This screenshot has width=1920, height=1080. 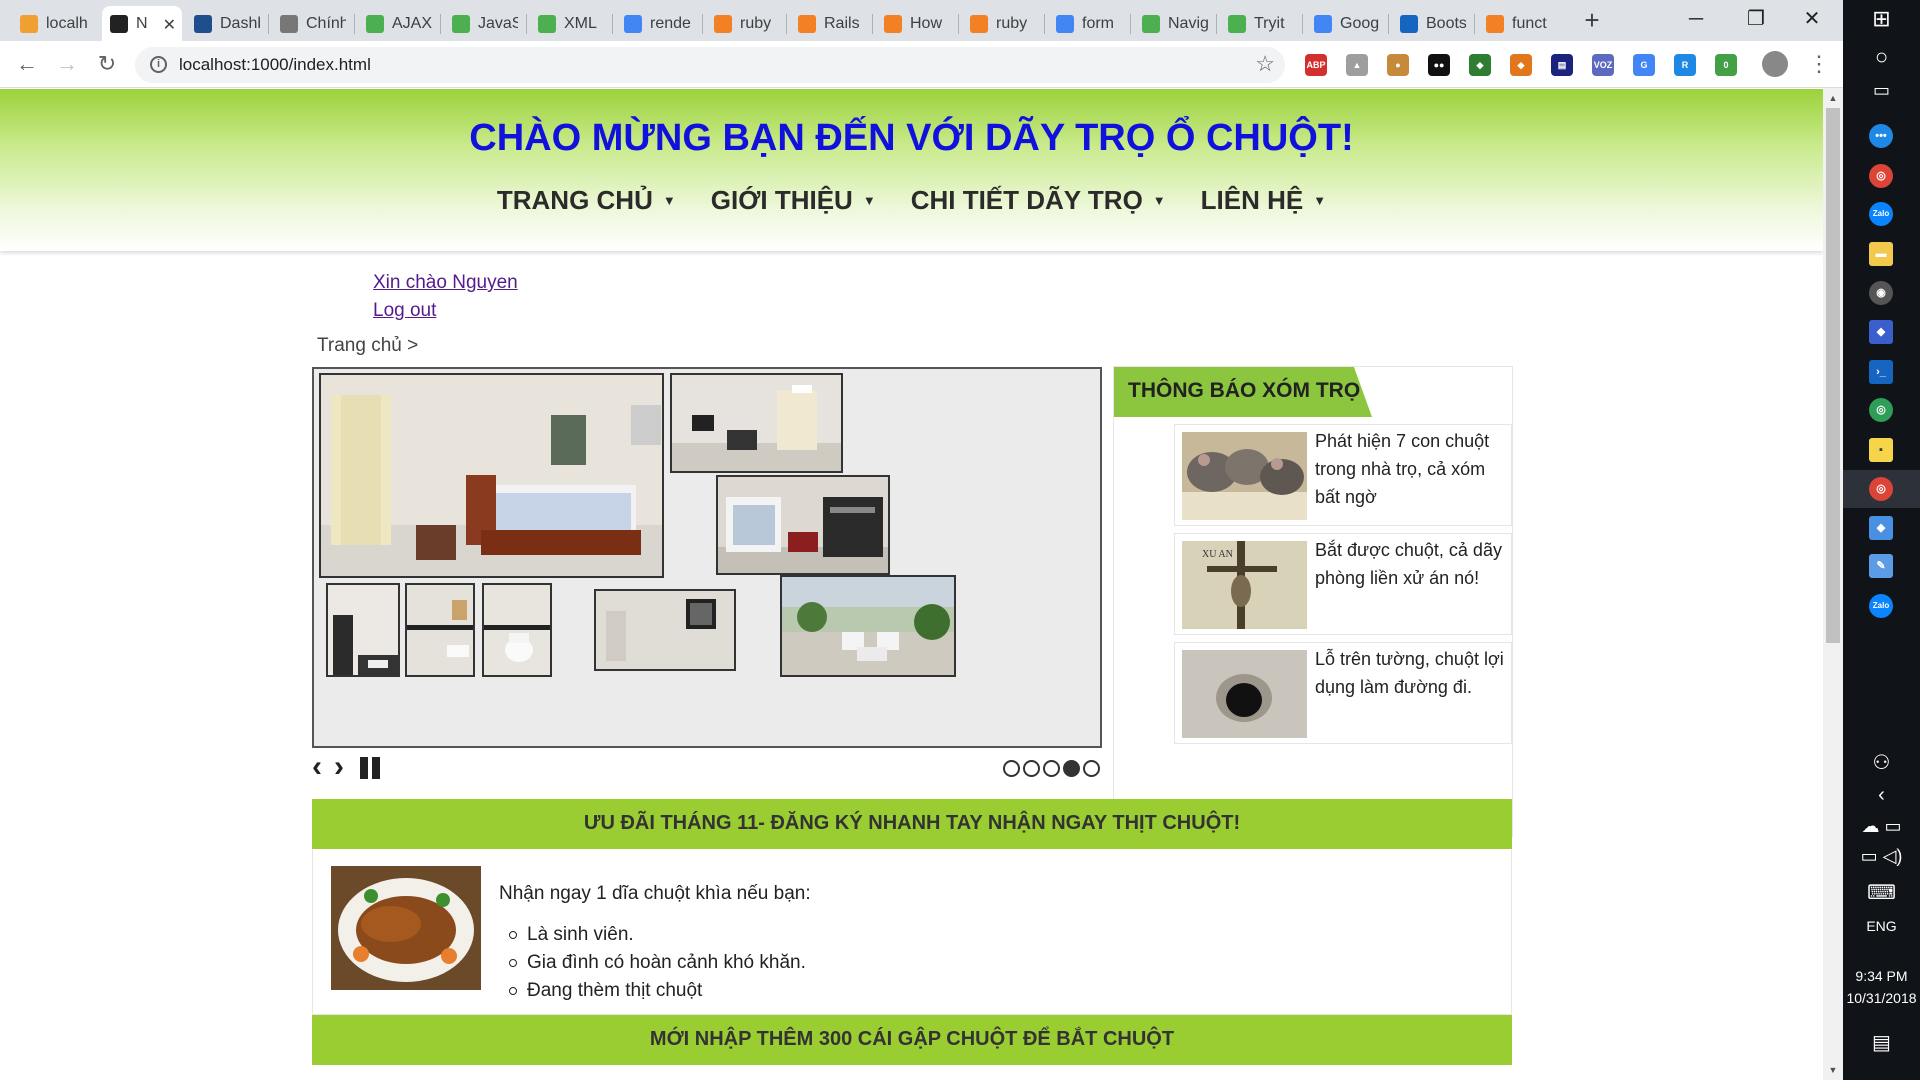 What do you see at coordinates (1881, 762) in the screenshot?
I see `people-icon: ⚇` at bounding box center [1881, 762].